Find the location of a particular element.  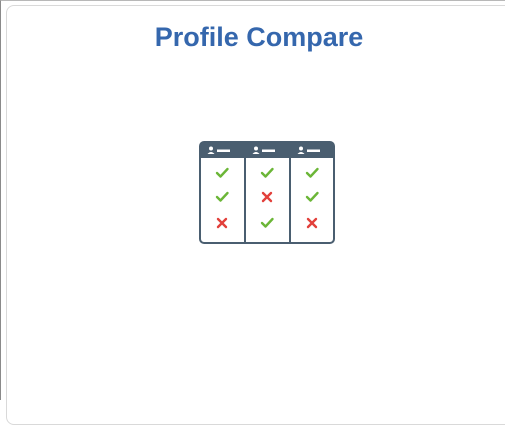

tile-title: Profile Compare is located at coordinates (259, 37).